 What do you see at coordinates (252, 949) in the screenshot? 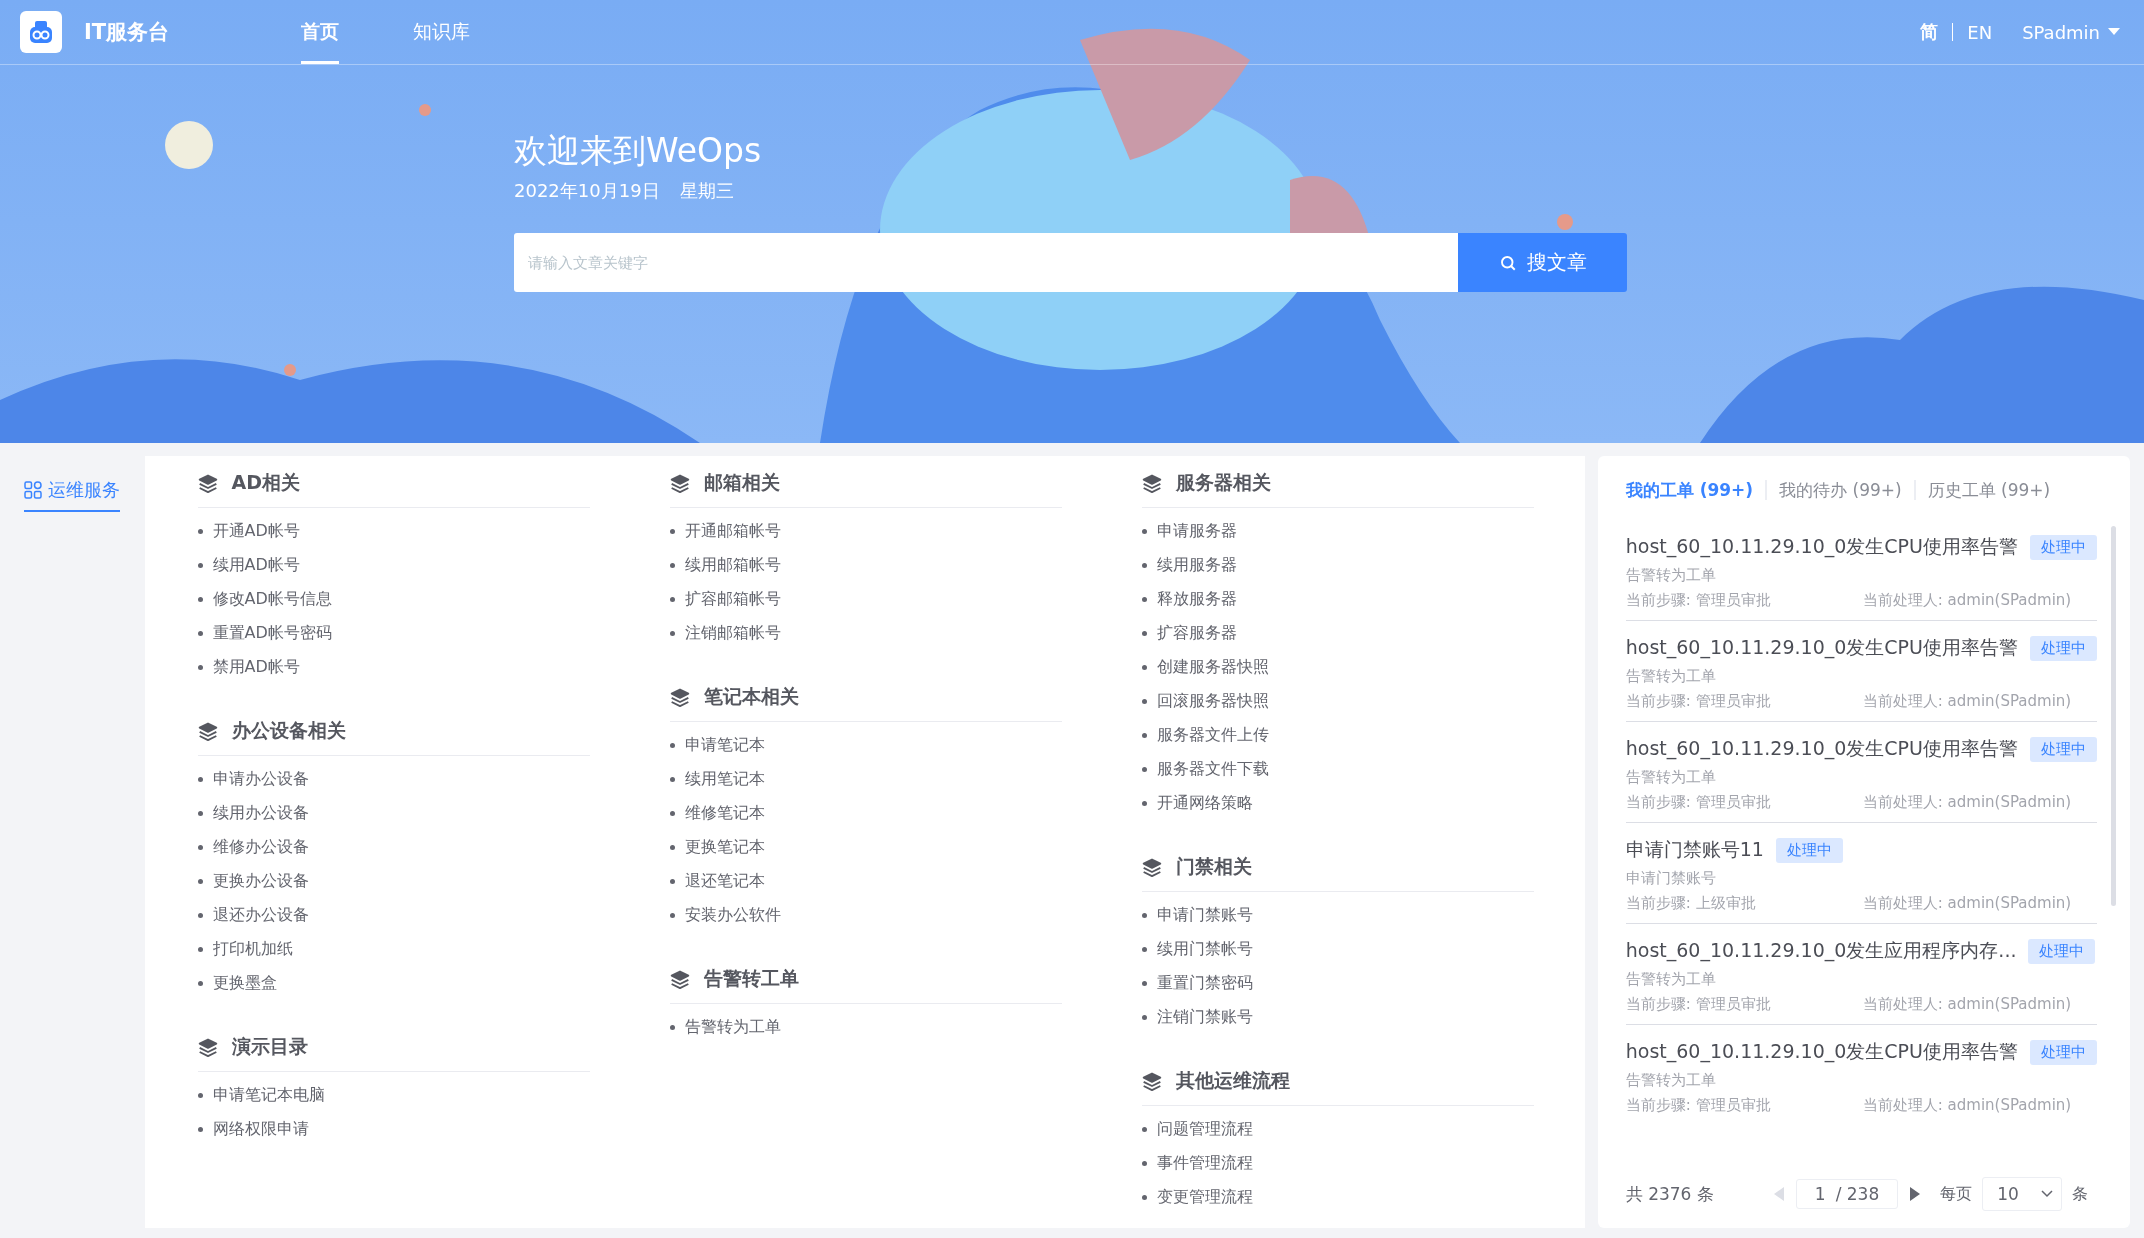
I see `service-link: 打印机加纸` at bounding box center [252, 949].